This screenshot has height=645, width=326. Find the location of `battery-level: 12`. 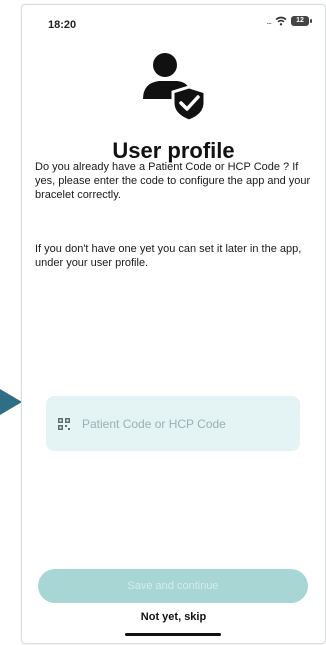

battery-level: 12 is located at coordinates (300, 20).